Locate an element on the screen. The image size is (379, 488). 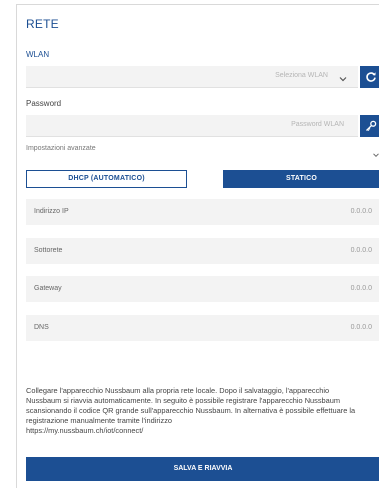
password-row: Password WLAN is located at coordinates (202, 125).